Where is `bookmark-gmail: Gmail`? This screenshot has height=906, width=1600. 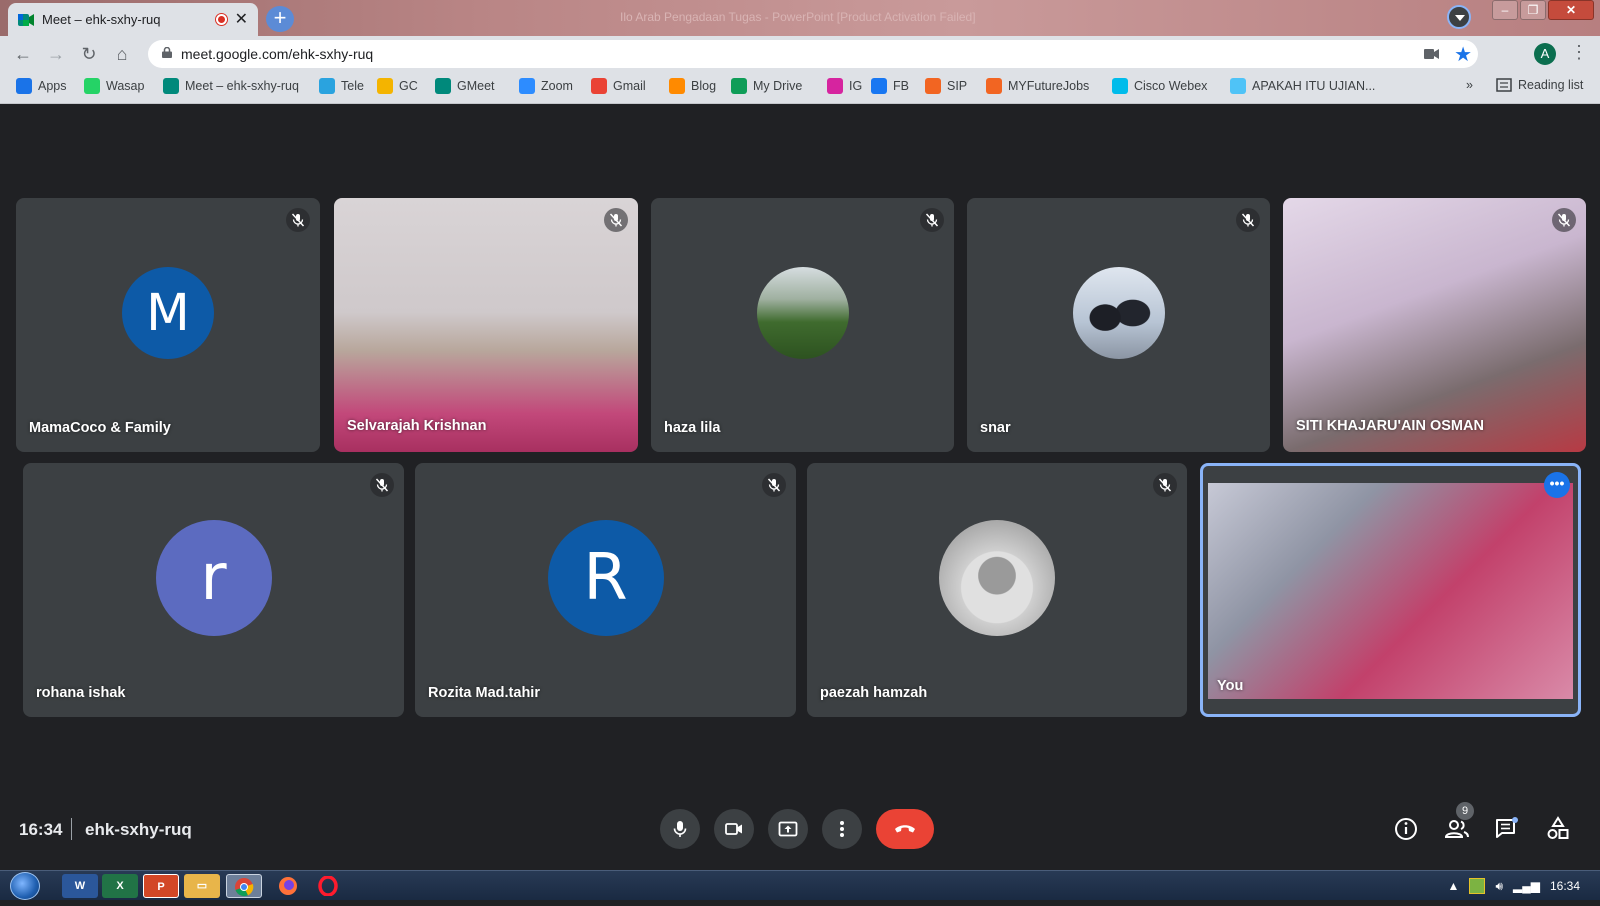 bookmark-gmail: Gmail is located at coordinates (618, 86).